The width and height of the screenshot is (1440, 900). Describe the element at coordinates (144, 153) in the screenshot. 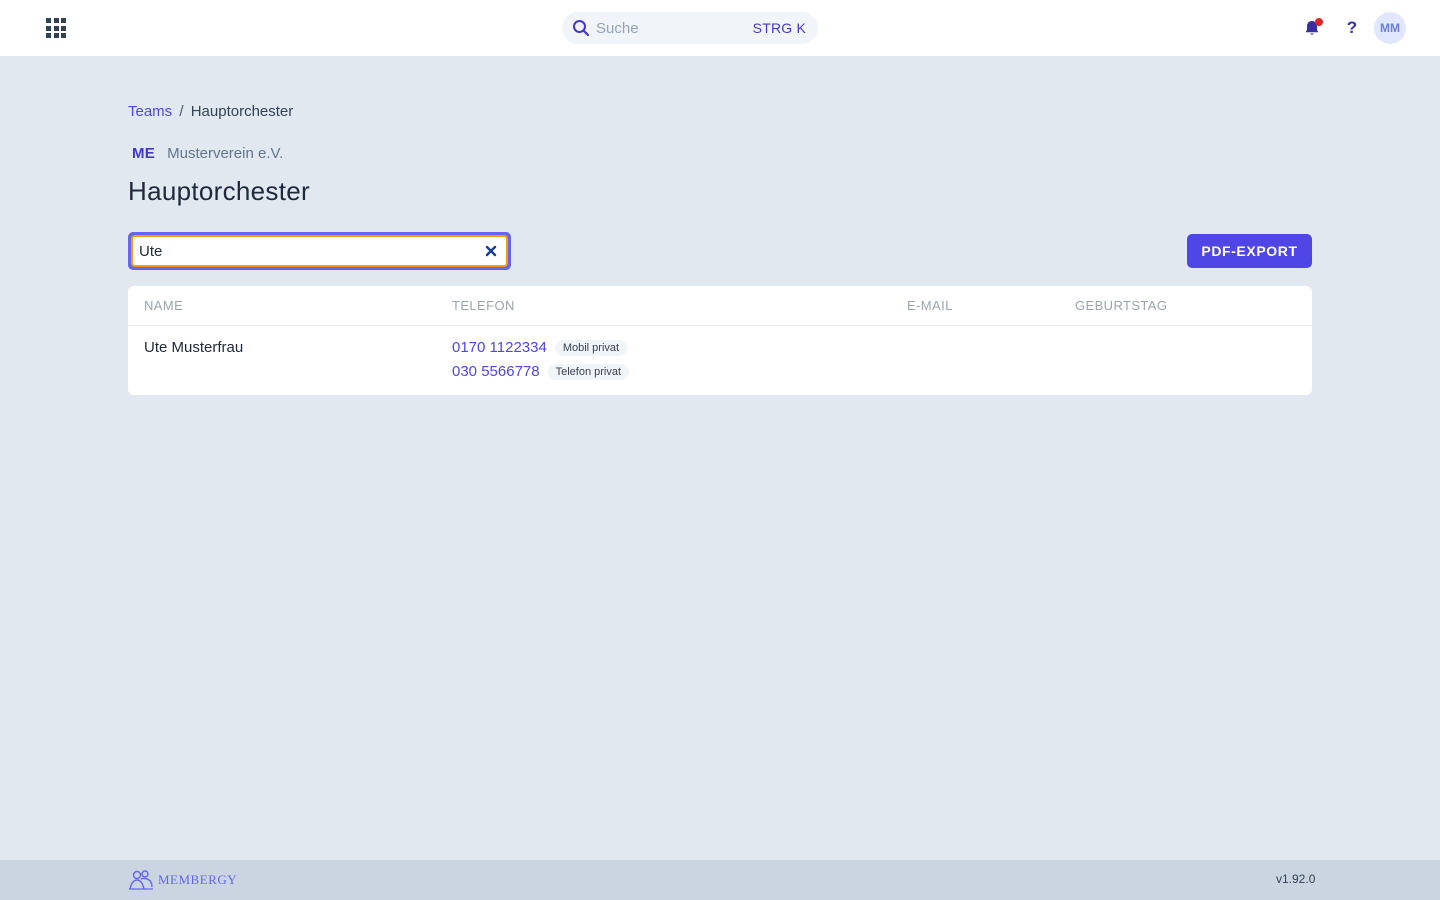

I see `organization-badge: ME` at that location.